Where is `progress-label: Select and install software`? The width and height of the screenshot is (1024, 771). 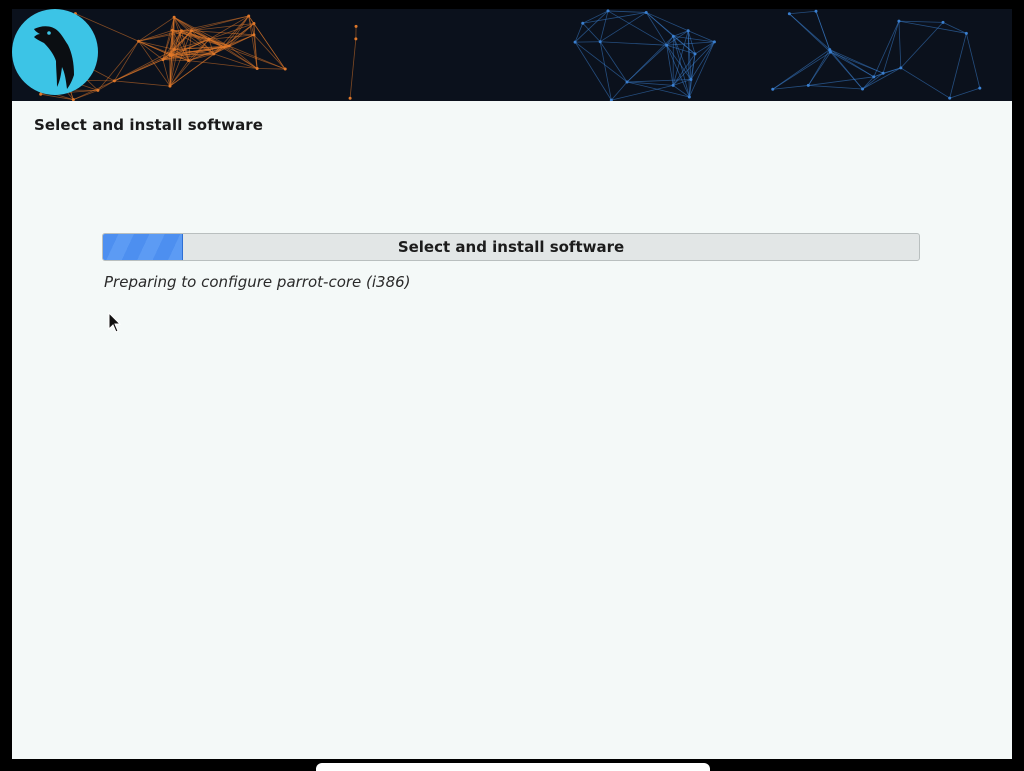 progress-label: Select and install software is located at coordinates (511, 247).